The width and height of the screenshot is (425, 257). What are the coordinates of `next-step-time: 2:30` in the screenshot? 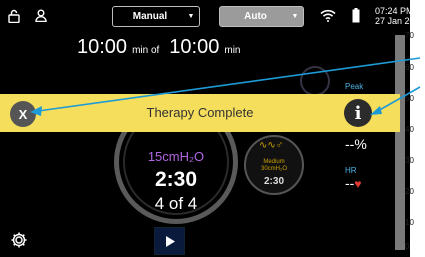 It's located at (273, 181).